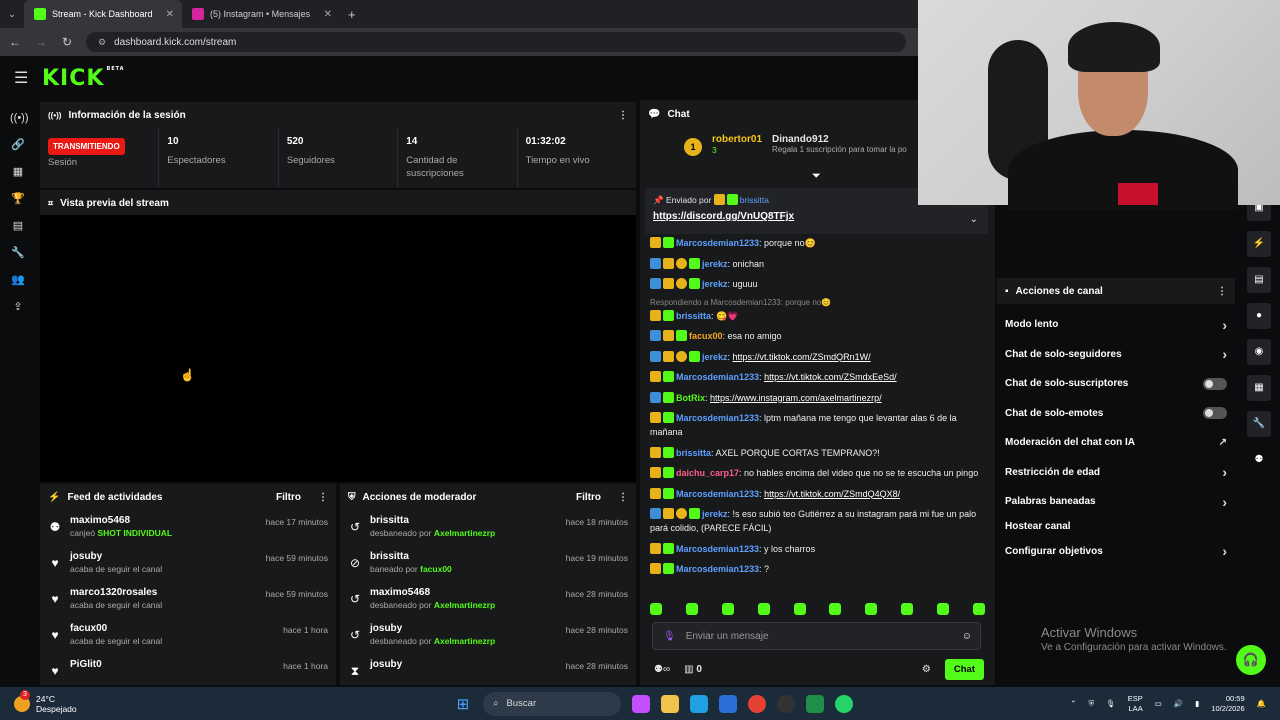 This screenshot has width=1280, height=720. I want to click on emoji-icon: ☺, so click(967, 636).